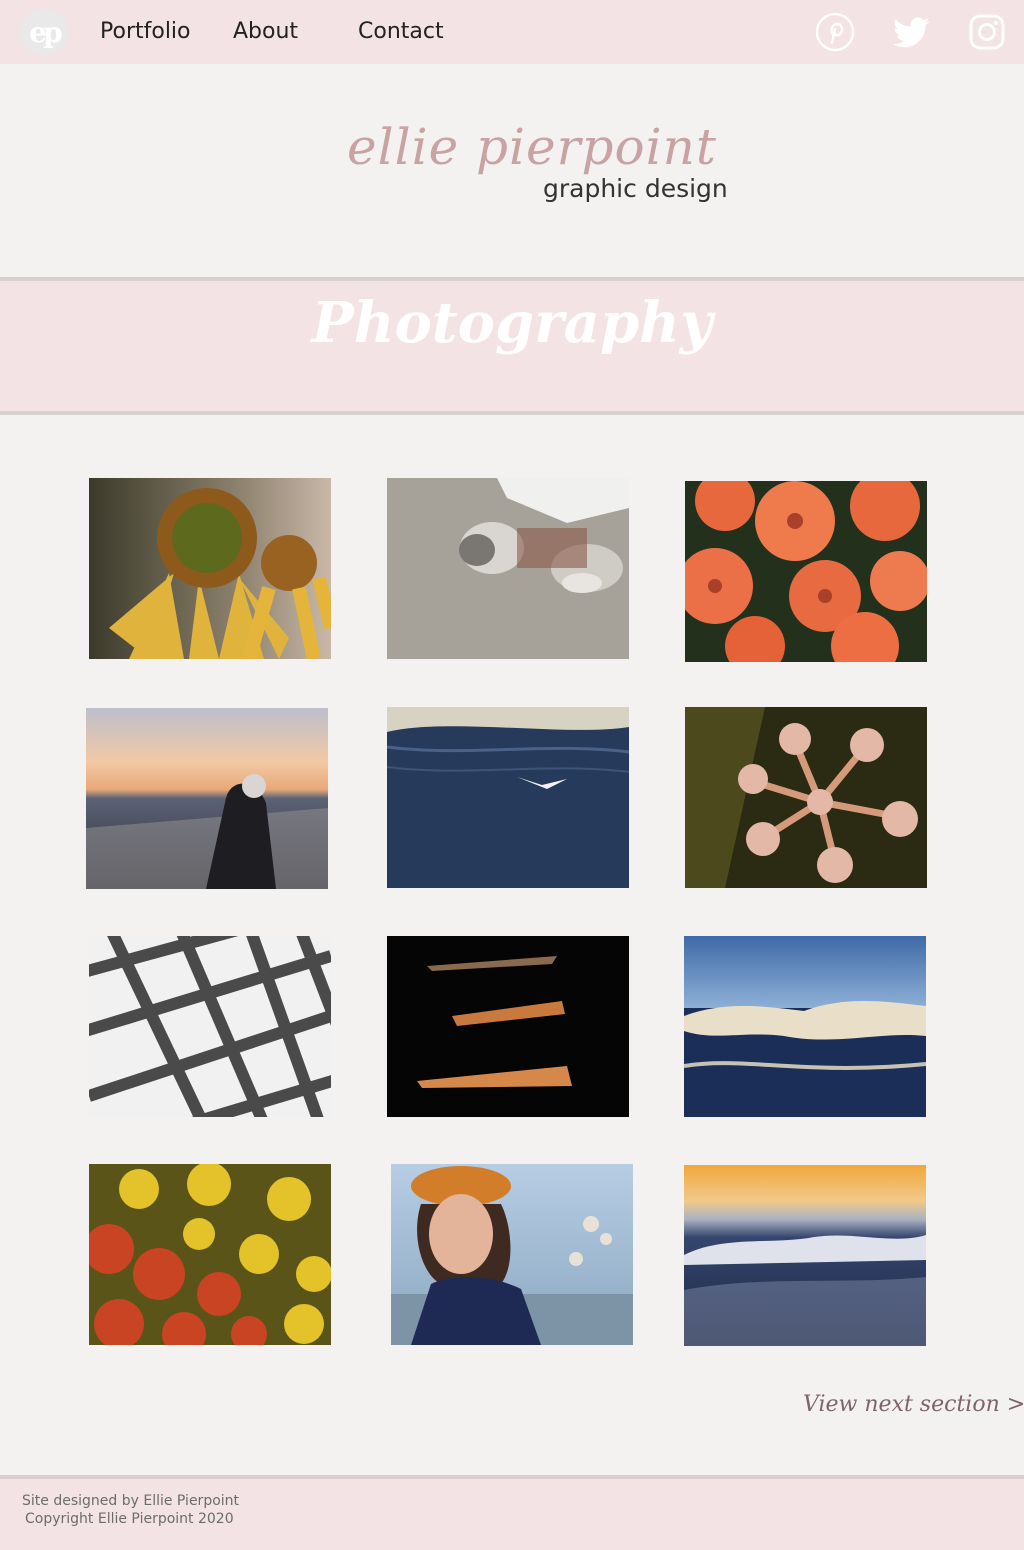  I want to click on photo-portrait-cap, so click(512, 1254).